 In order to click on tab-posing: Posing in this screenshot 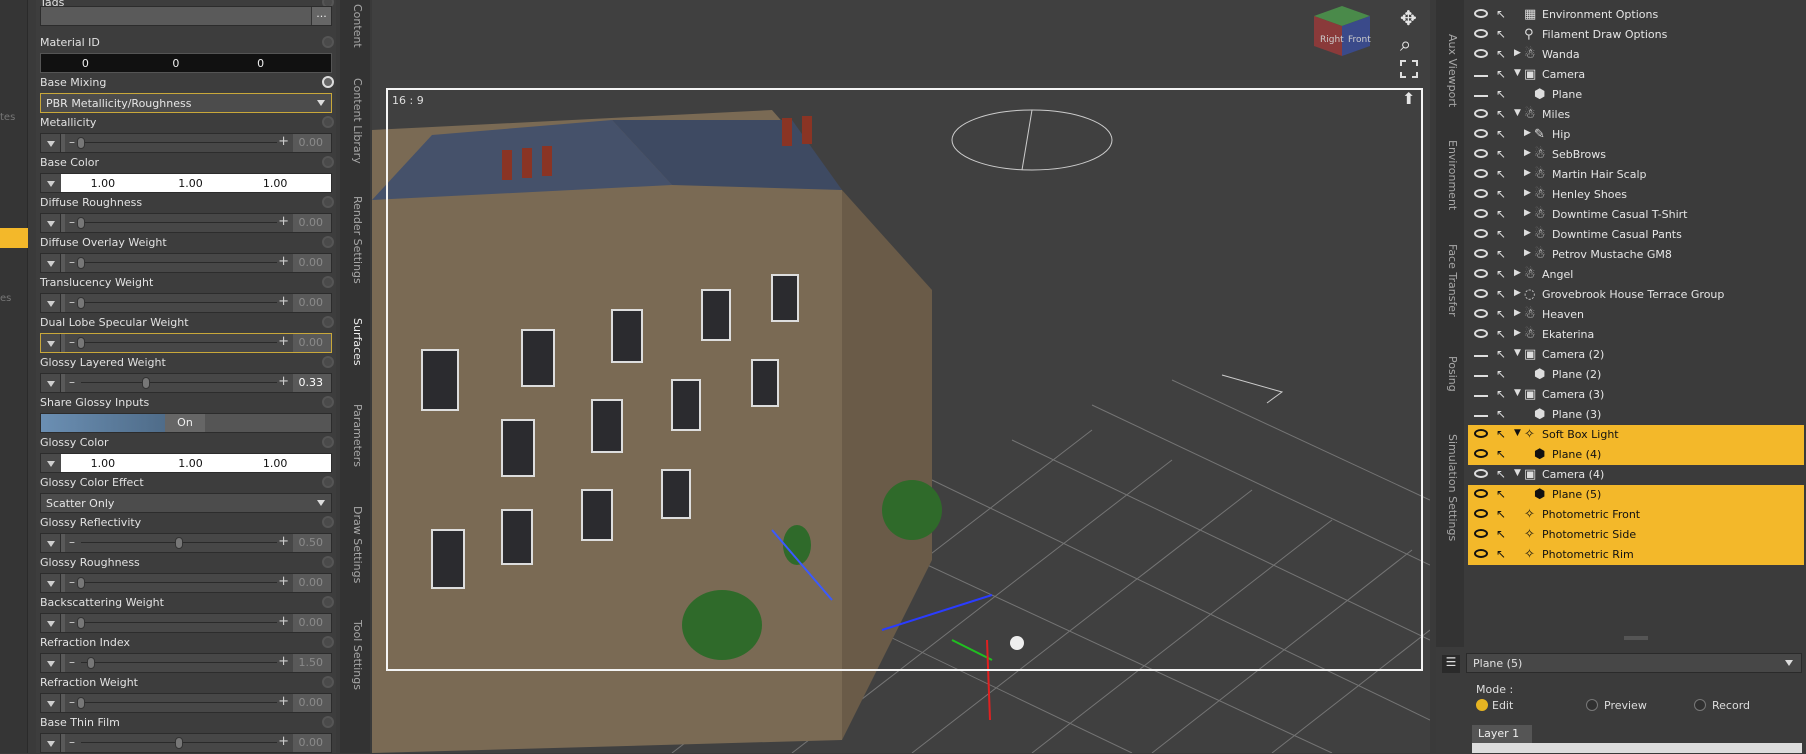, I will do `click(1450, 374)`.